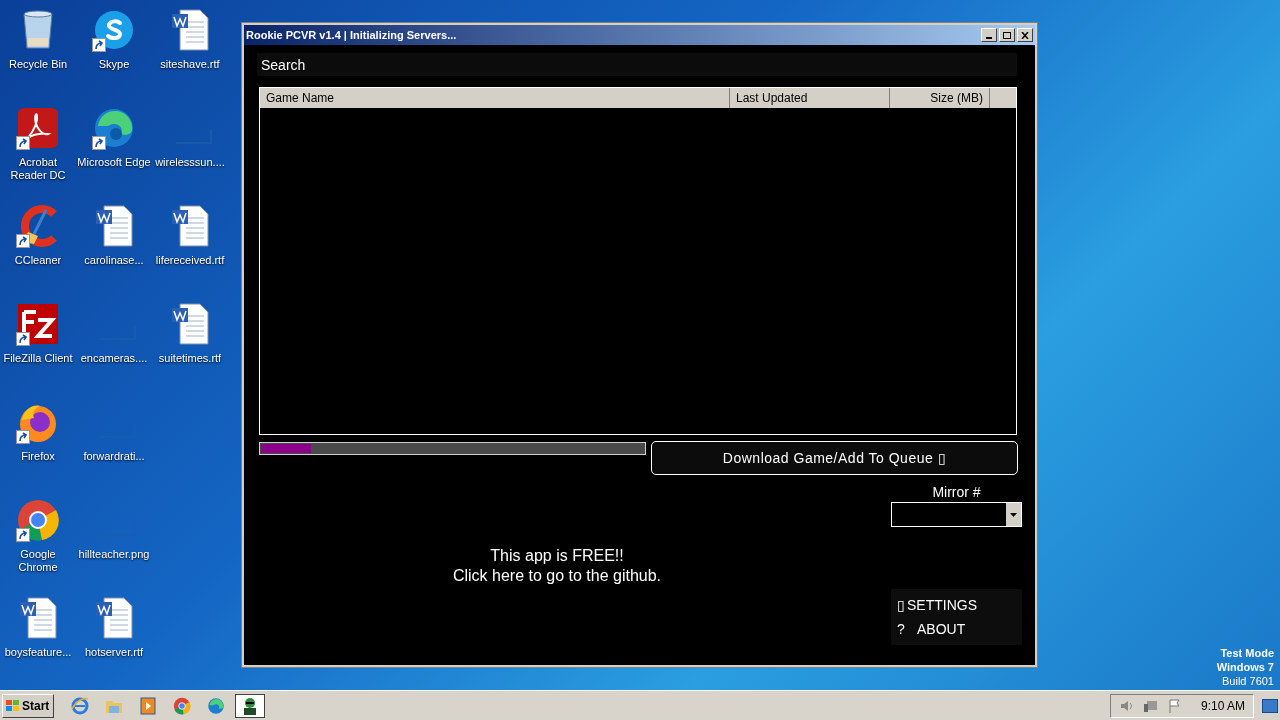  Describe the element at coordinates (38, 128) in the screenshot. I see `pdf-icon` at that location.